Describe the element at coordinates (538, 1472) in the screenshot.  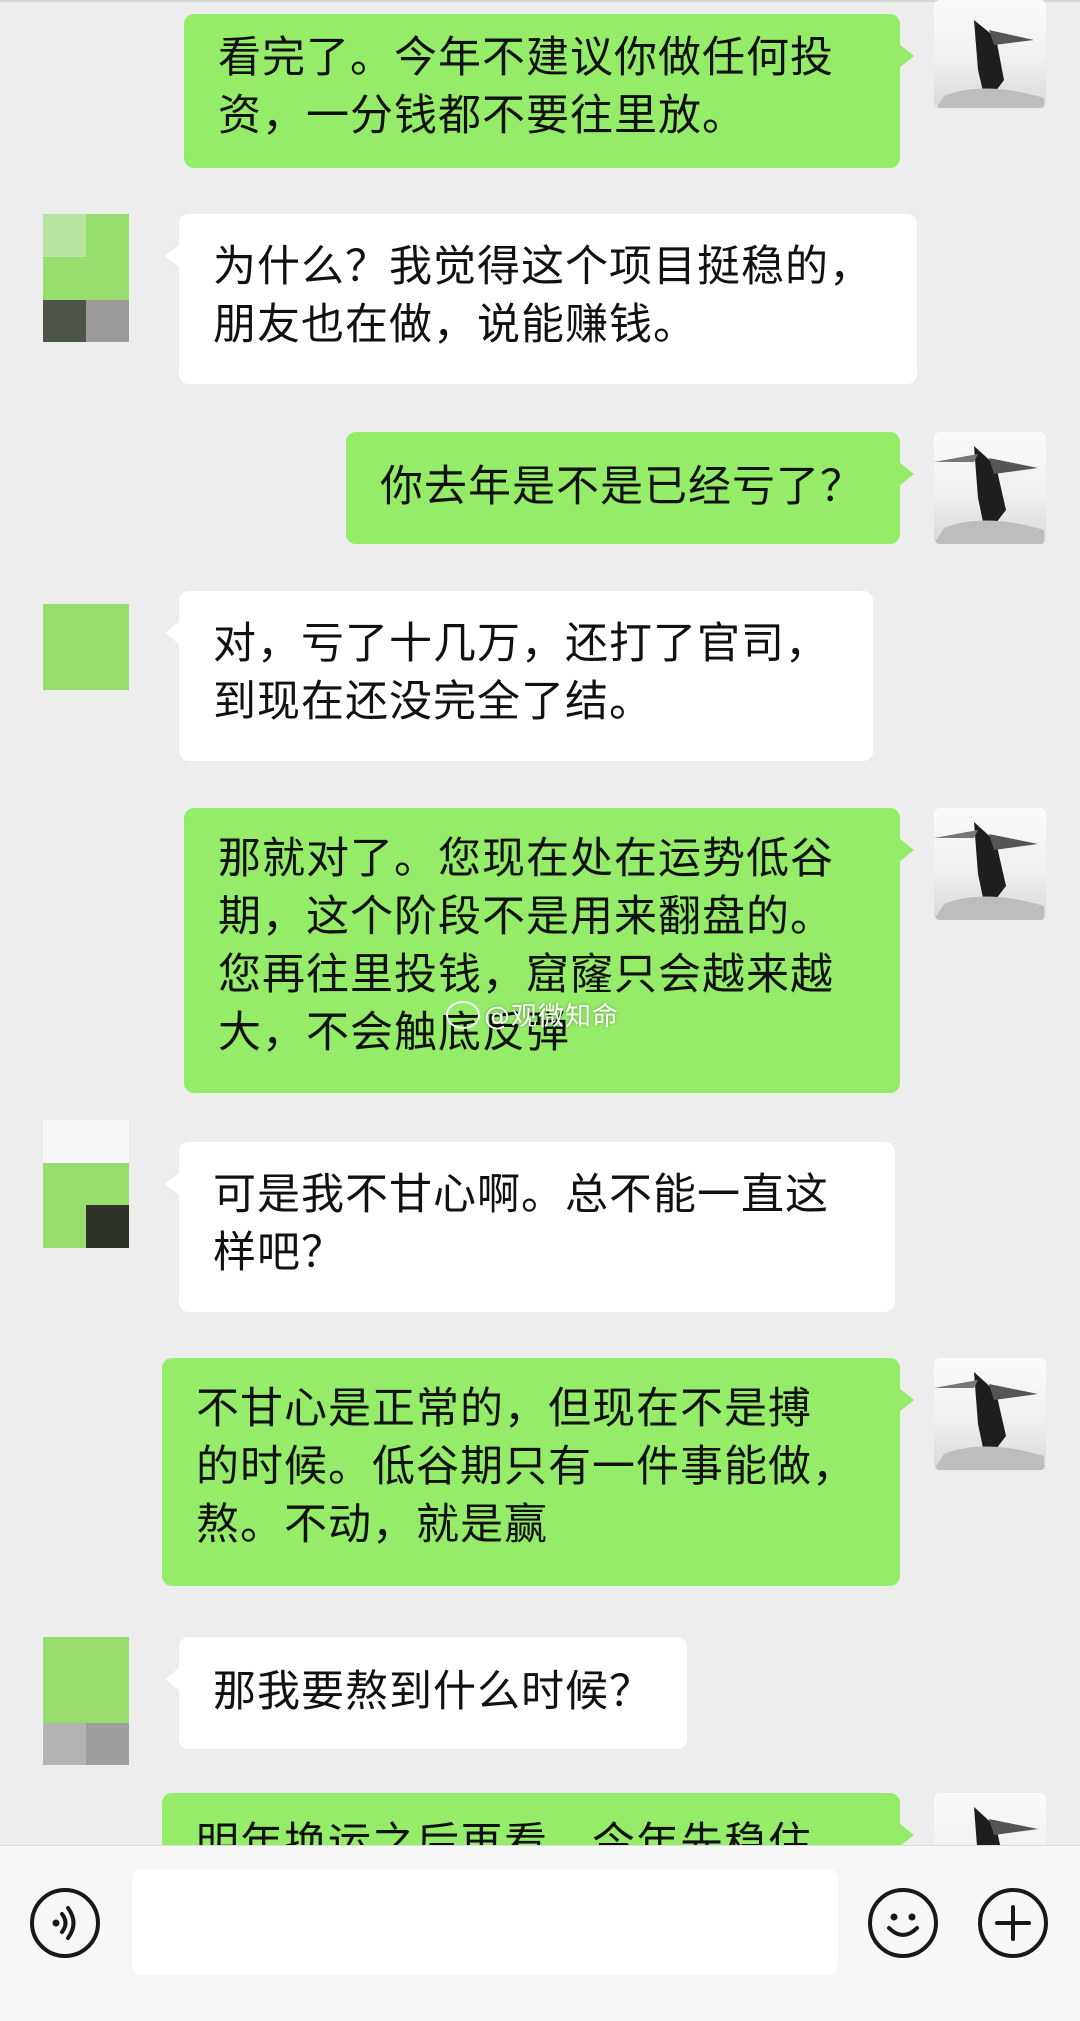
I see `message-bubble-outgoing: 不甘心是正常的，但现在不是搏 的时候。低谷期只有一件事能做， 熬。不动，就是赢` at that location.